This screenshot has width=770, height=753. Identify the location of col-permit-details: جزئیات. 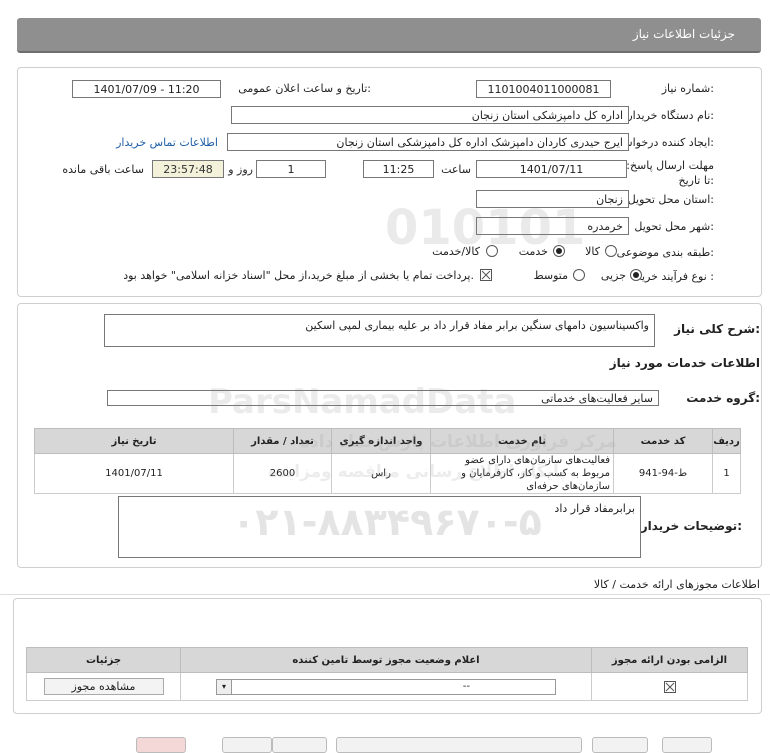
(103, 660).